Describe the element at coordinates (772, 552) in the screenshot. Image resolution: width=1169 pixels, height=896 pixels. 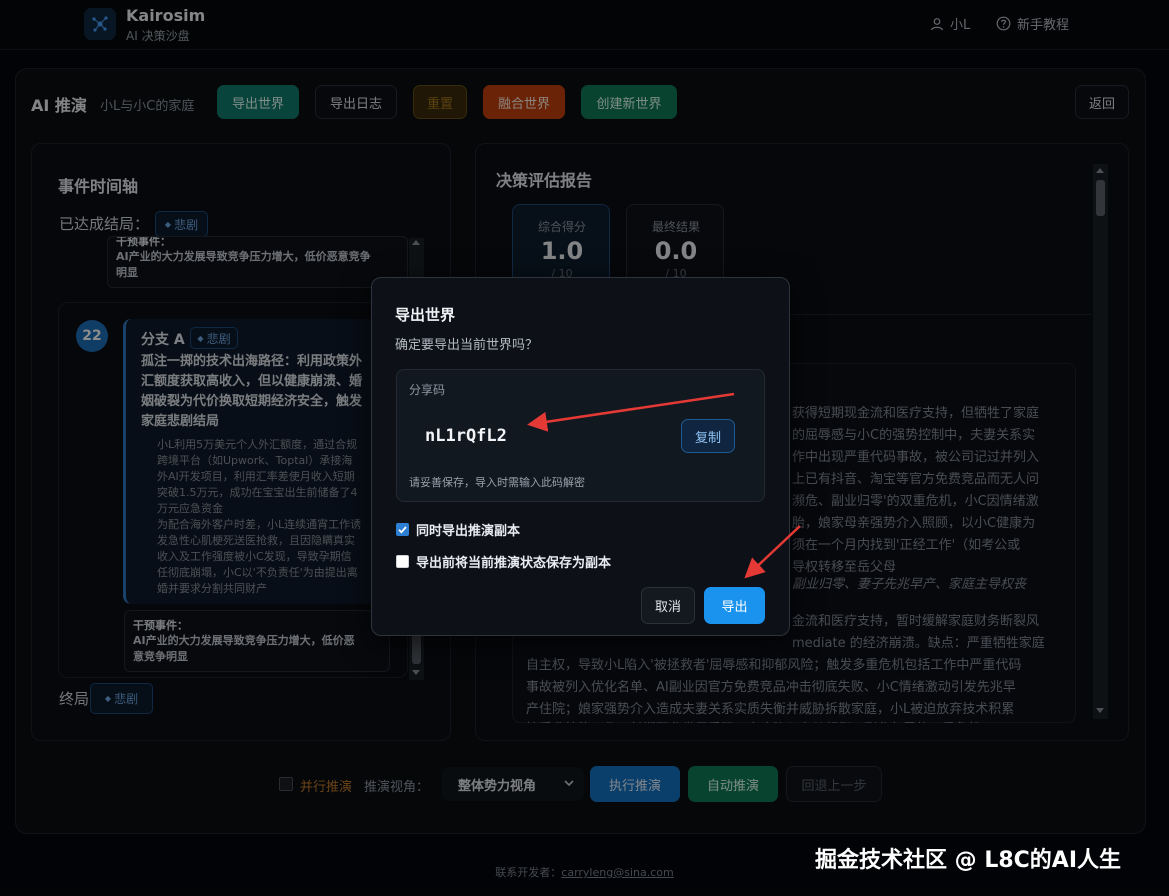
I see `arrow-to-export-button` at that location.